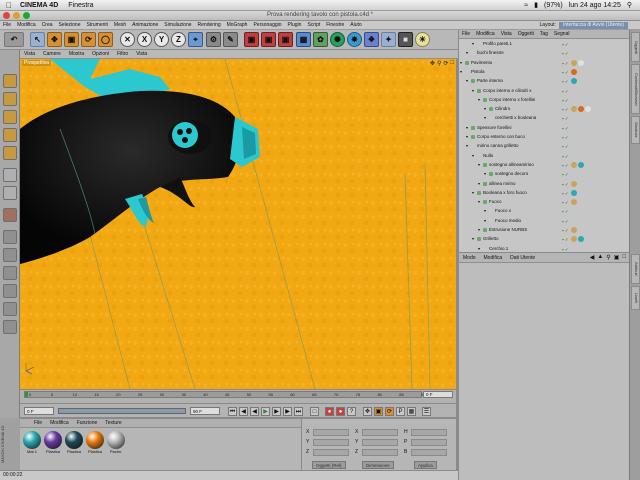 This screenshot has height=480, width=640. What do you see at coordinates (526, 34) in the screenshot?
I see `objmgr-menu-oggetti: Oggetti` at bounding box center [526, 34].